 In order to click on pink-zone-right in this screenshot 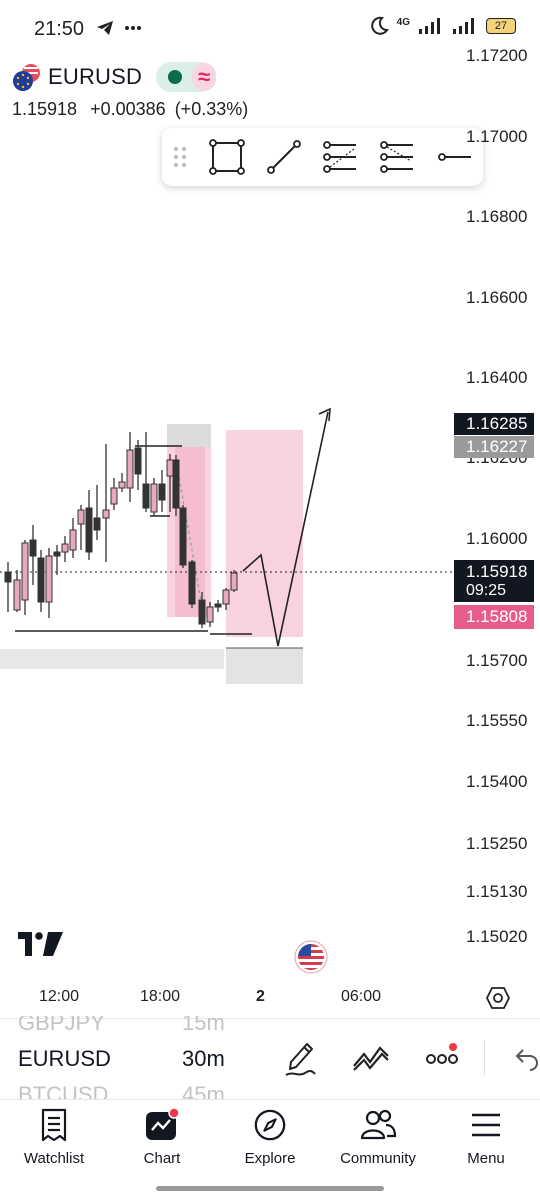, I will do `click(264, 533)`.